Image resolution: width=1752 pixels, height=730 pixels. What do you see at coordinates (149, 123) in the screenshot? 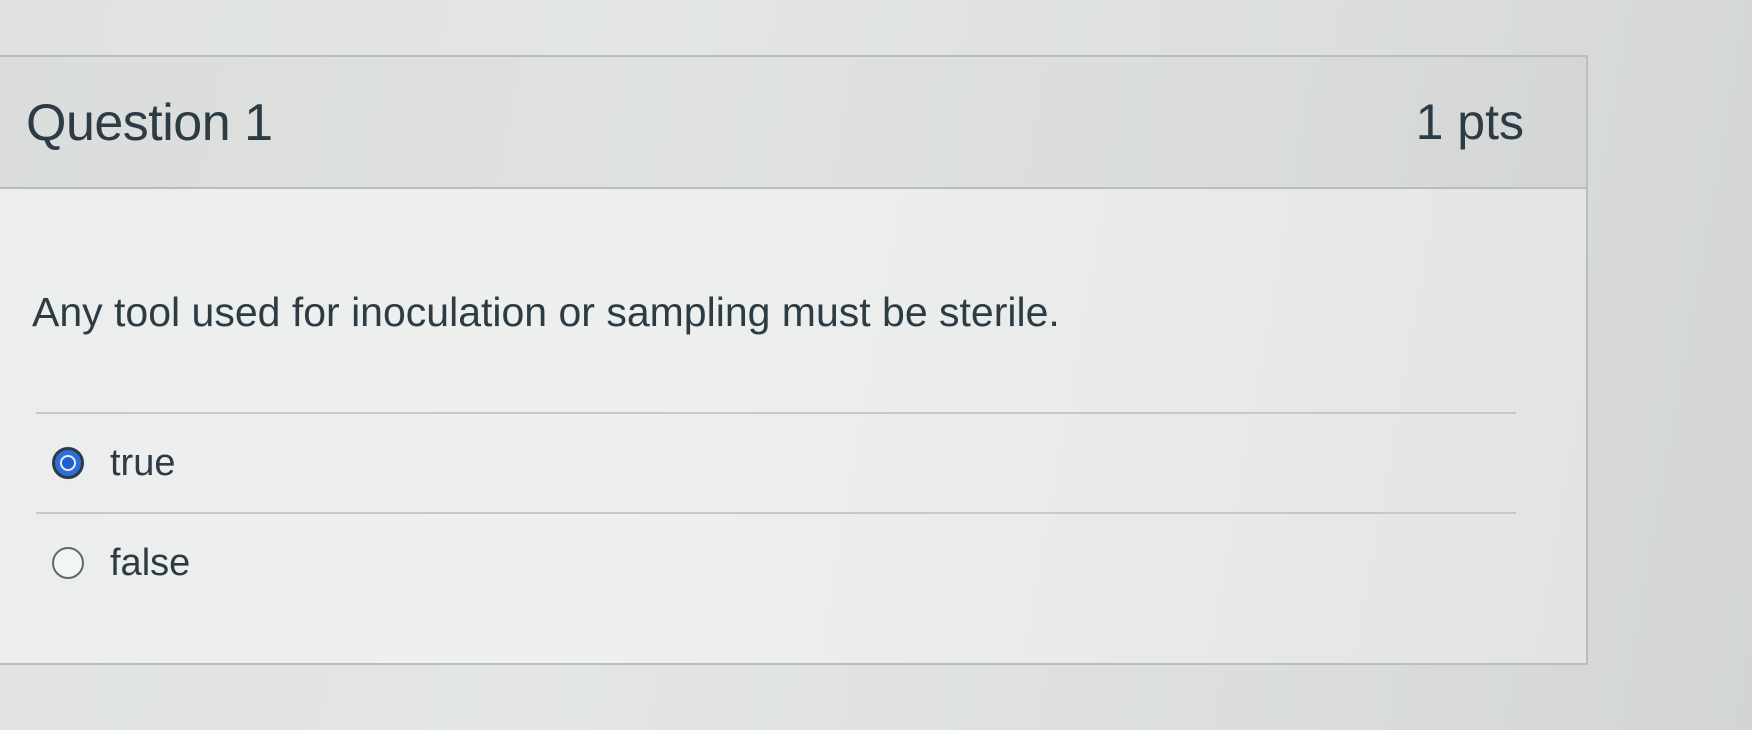
I see `question-title: Question 1` at bounding box center [149, 123].